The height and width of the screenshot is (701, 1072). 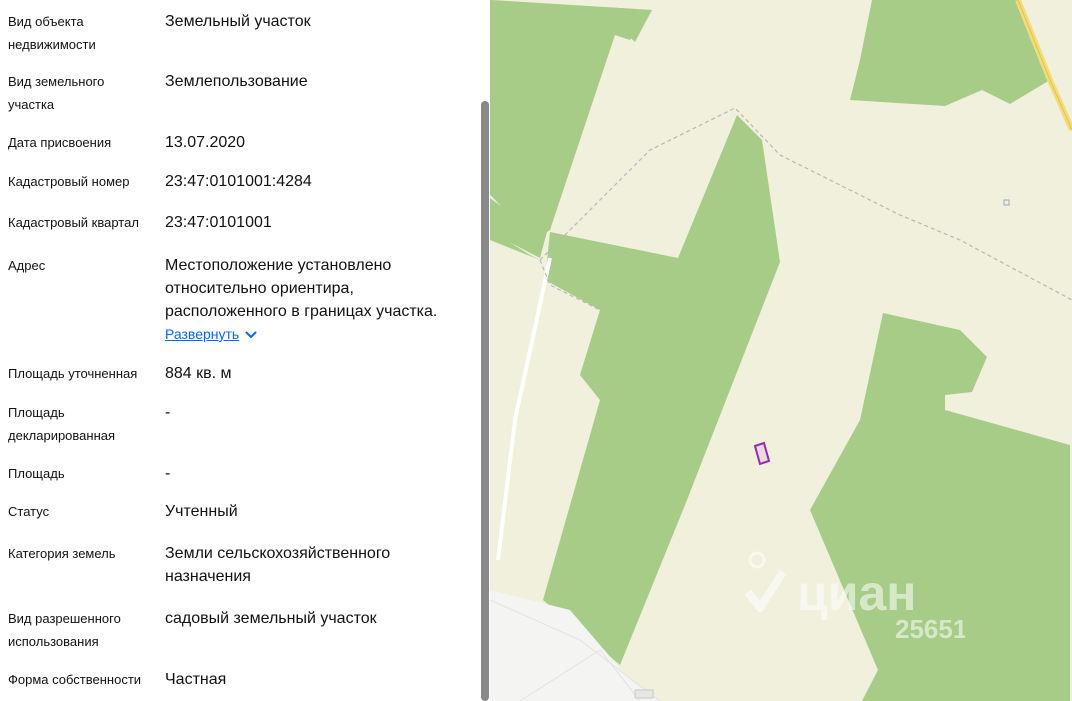 I want to click on scrollbar-thumb, so click(x=485, y=401).